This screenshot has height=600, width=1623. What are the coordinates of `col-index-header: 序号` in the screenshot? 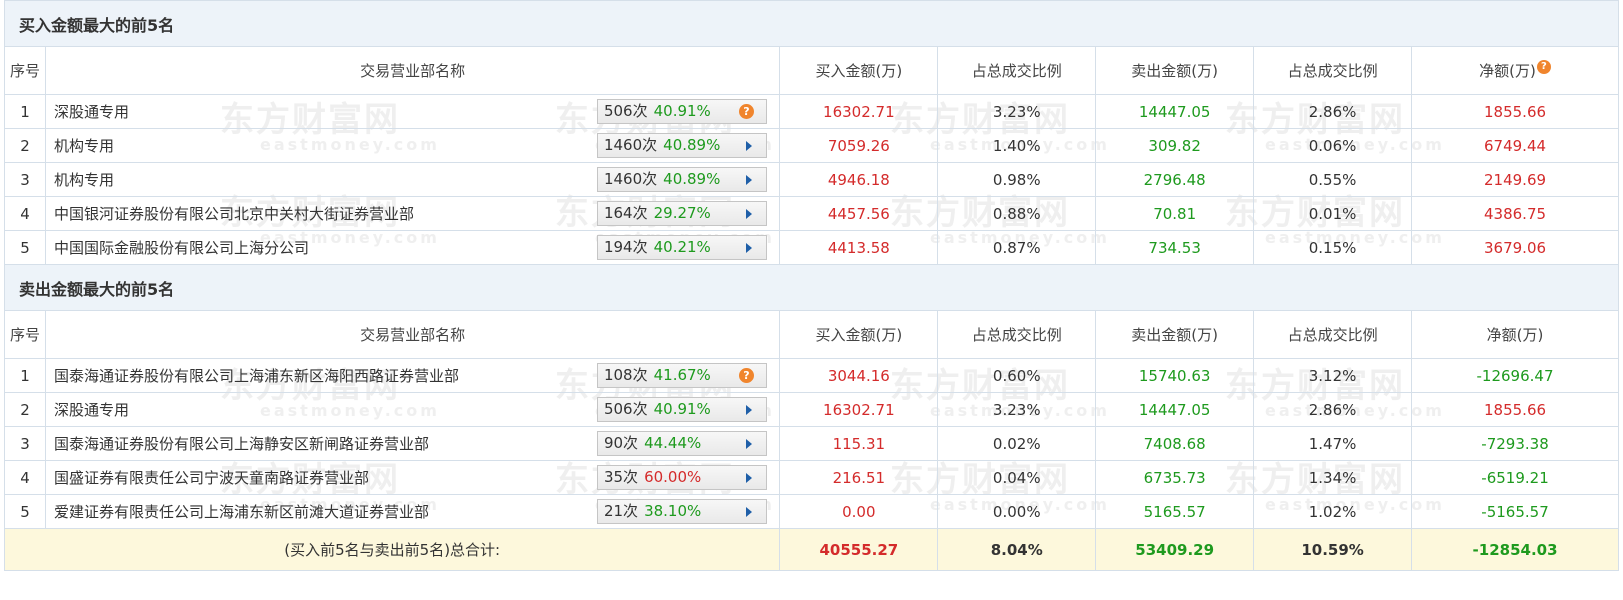 It's located at (25, 334).